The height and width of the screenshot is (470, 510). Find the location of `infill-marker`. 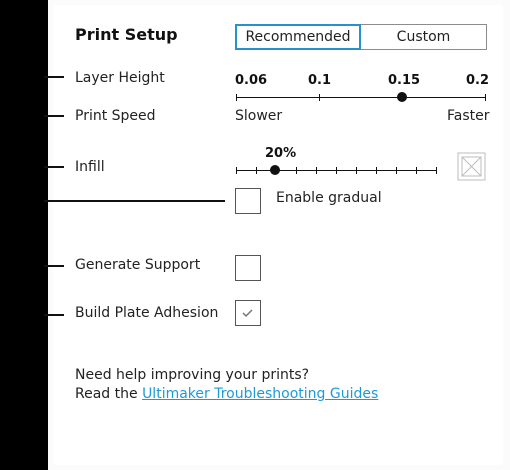

infill-marker is located at coordinates (54, 167).